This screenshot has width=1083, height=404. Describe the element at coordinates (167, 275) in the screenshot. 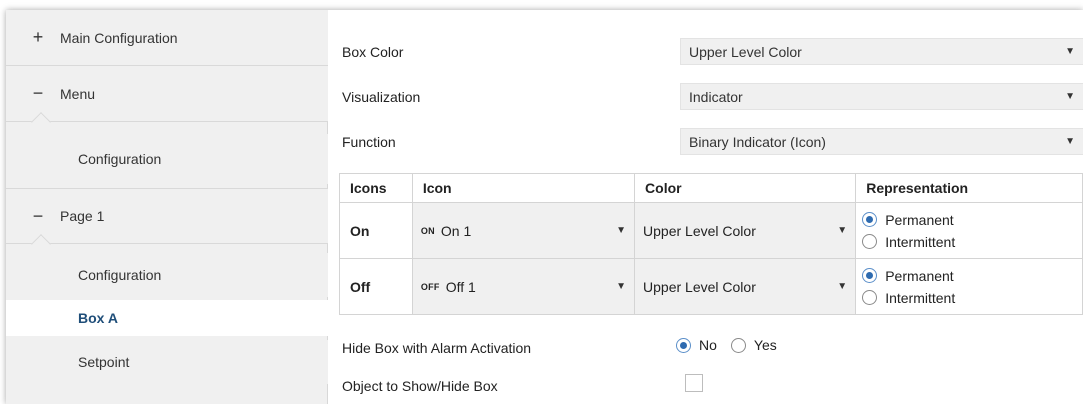

I see `sidebar-item-page1-configuration: Configuration` at that location.